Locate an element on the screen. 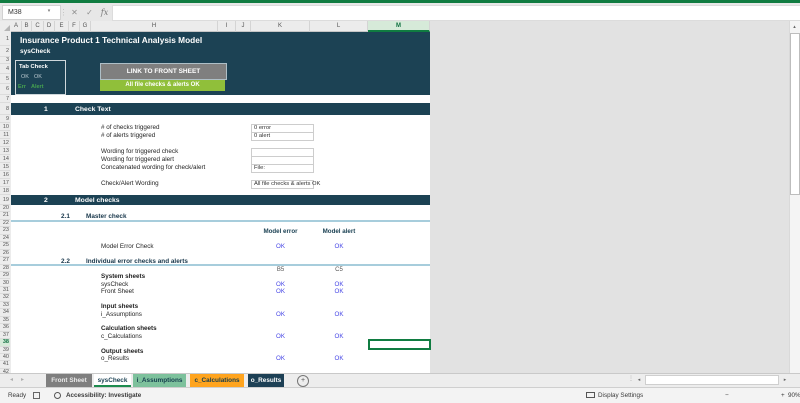  sheet-name-label: sysCheck is located at coordinates (35, 51).